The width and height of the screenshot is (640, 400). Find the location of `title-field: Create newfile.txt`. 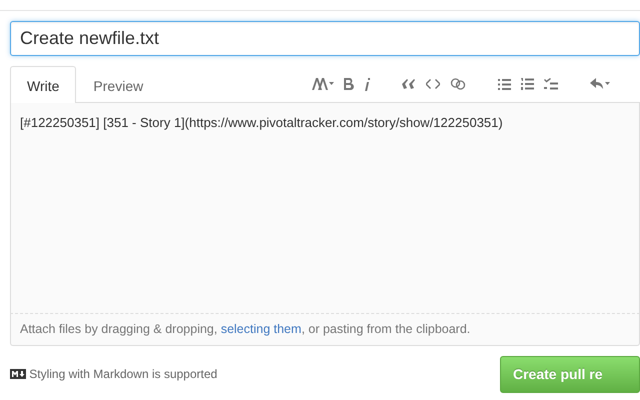

title-field: Create newfile.txt is located at coordinates (325, 38).